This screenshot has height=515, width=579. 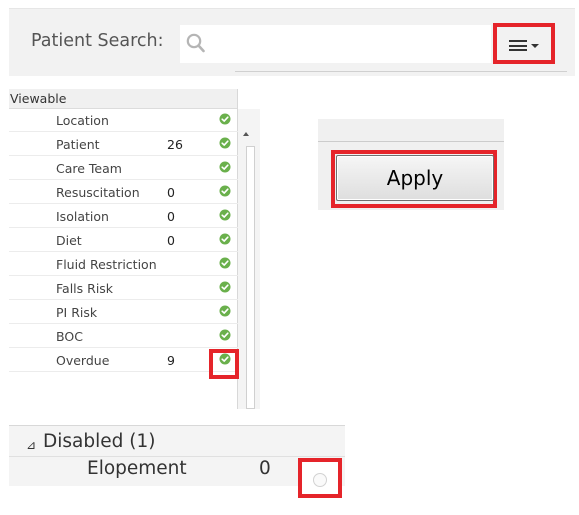 I want to click on apply-panel: Apply, so click(x=411, y=164).